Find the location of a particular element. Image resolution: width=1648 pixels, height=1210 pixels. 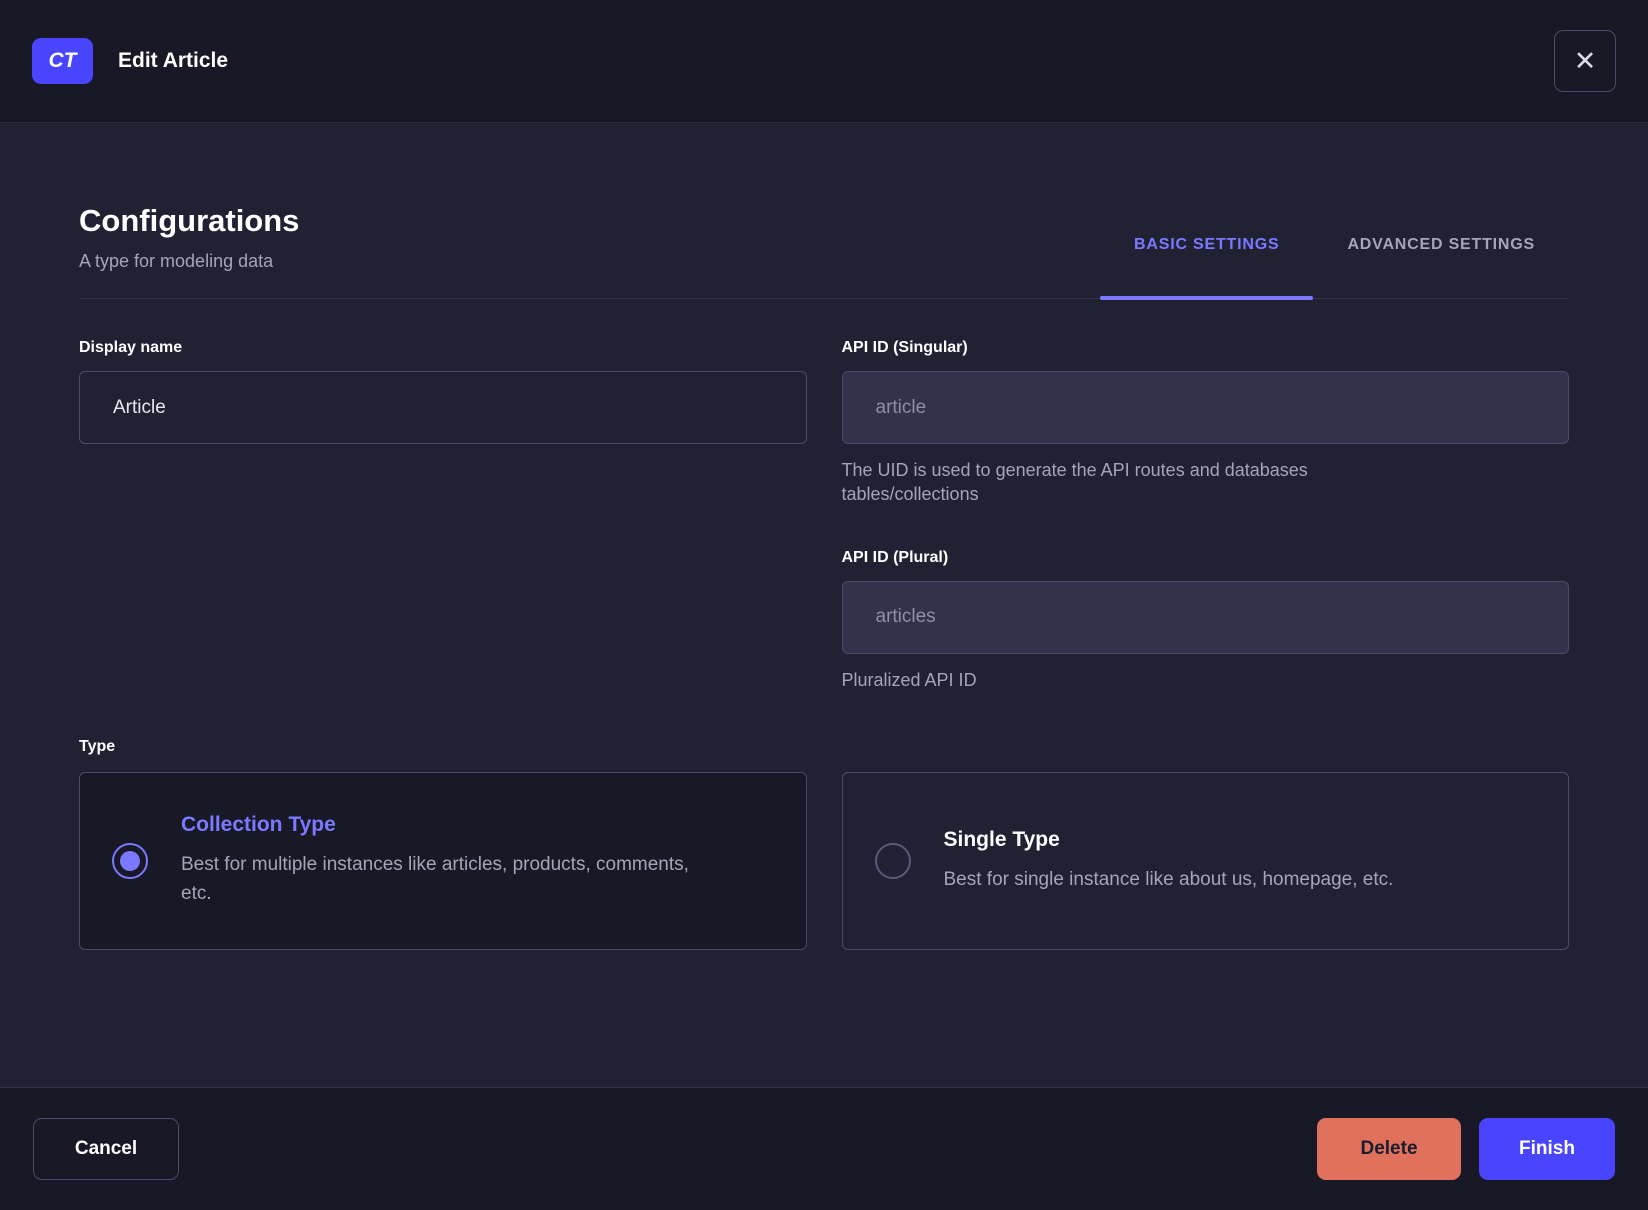

api-id-plural-label: API ID (Plural) is located at coordinates (895, 557).